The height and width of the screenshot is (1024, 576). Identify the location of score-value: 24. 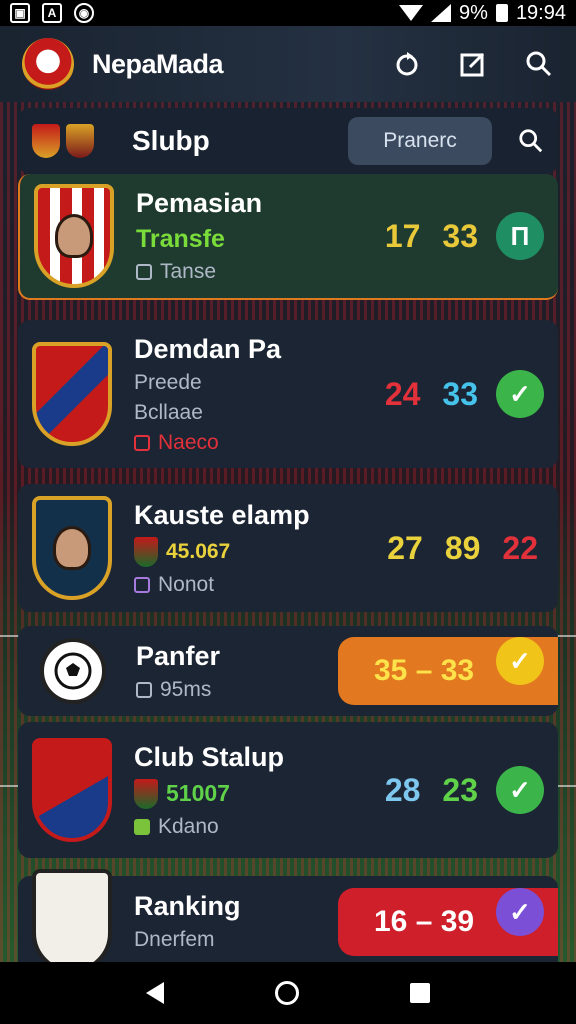
(402, 393).